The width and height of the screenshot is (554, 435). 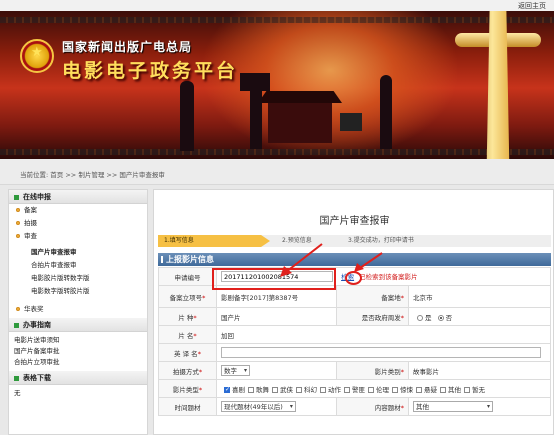 What do you see at coordinates (71, 175) in the screenshot?
I see `breadcrumb-sep: >>` at bounding box center [71, 175].